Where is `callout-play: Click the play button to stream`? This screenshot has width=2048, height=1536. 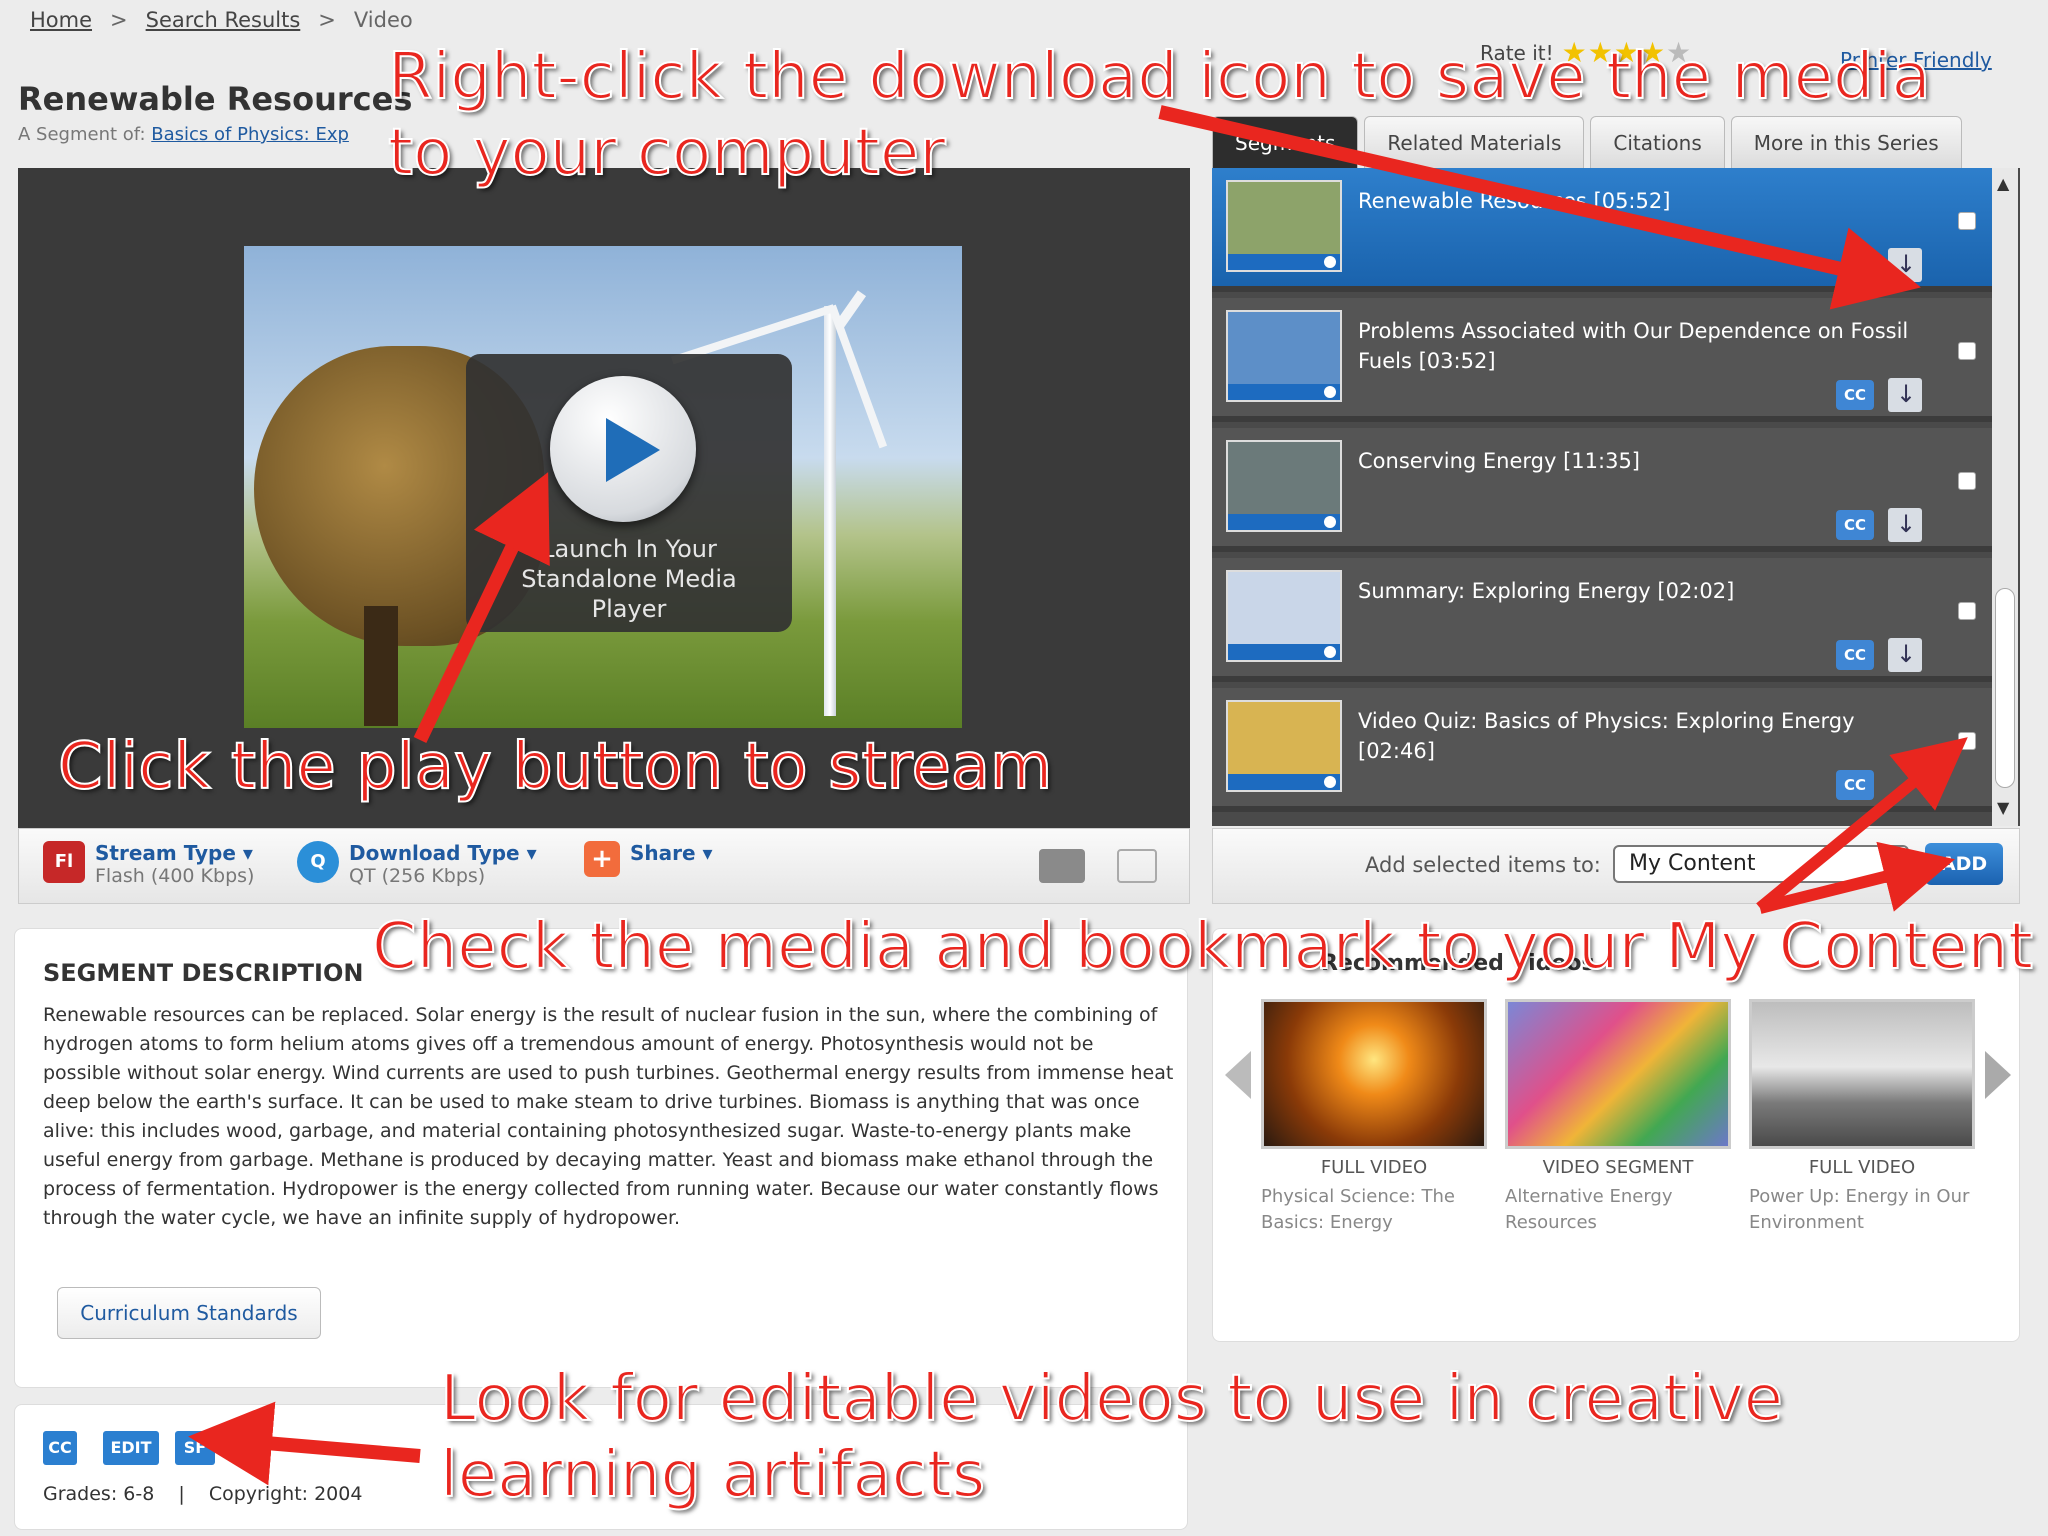 callout-play: Click the play button to stream is located at coordinates (555, 767).